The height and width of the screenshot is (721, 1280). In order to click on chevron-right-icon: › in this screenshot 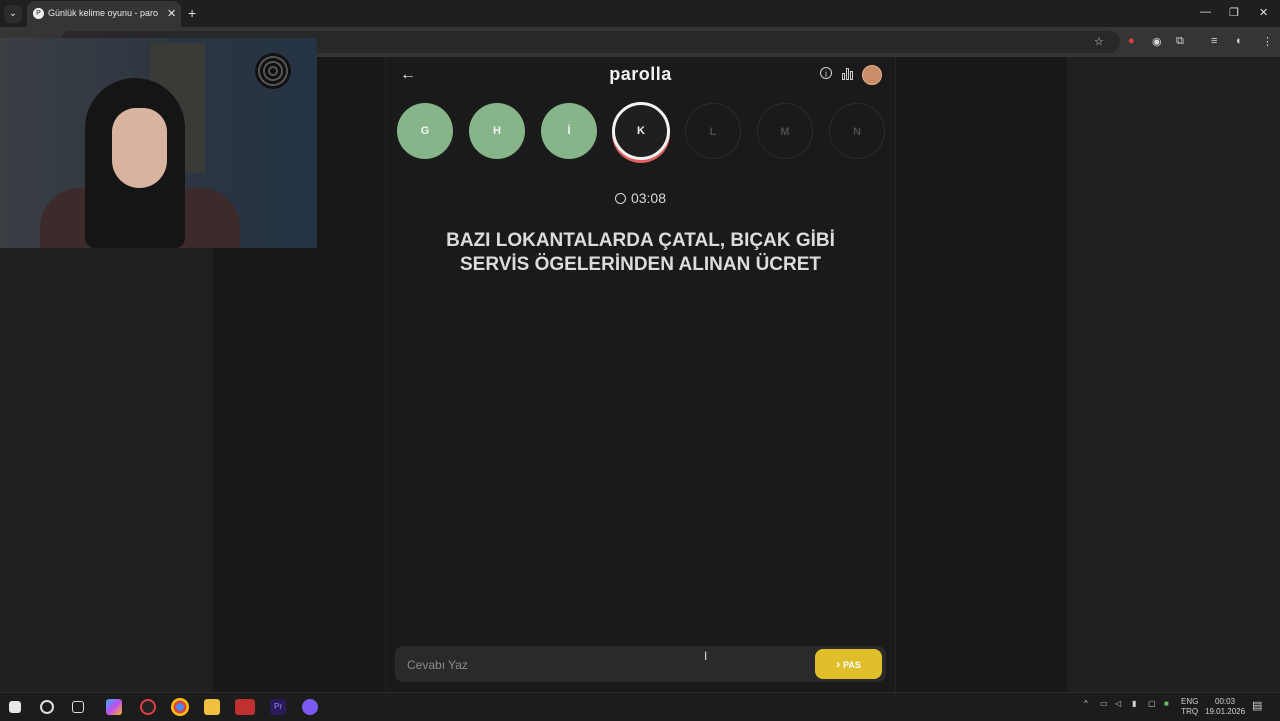, I will do `click(838, 664)`.